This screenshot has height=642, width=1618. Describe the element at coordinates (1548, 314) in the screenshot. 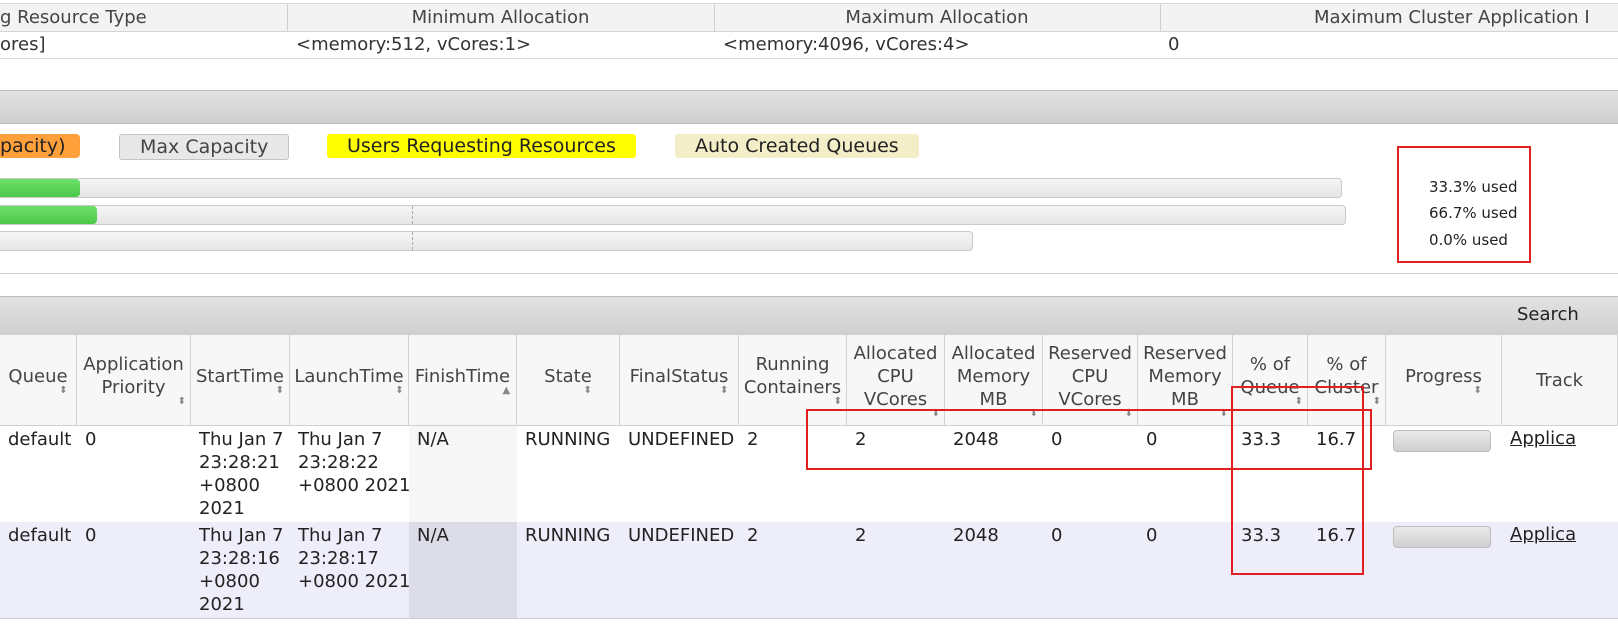

I see `search-label: Search` at that location.